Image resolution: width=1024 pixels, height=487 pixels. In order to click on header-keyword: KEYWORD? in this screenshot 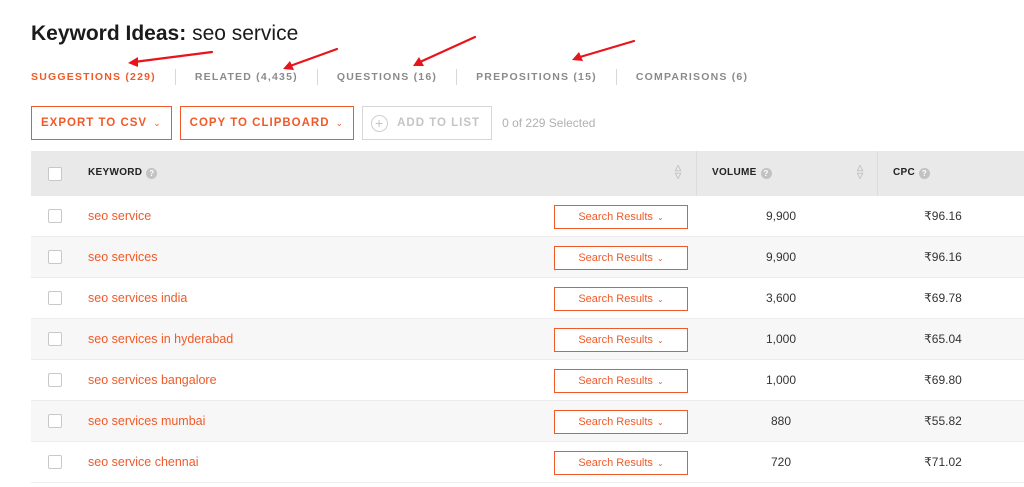, I will do `click(123, 173)`.